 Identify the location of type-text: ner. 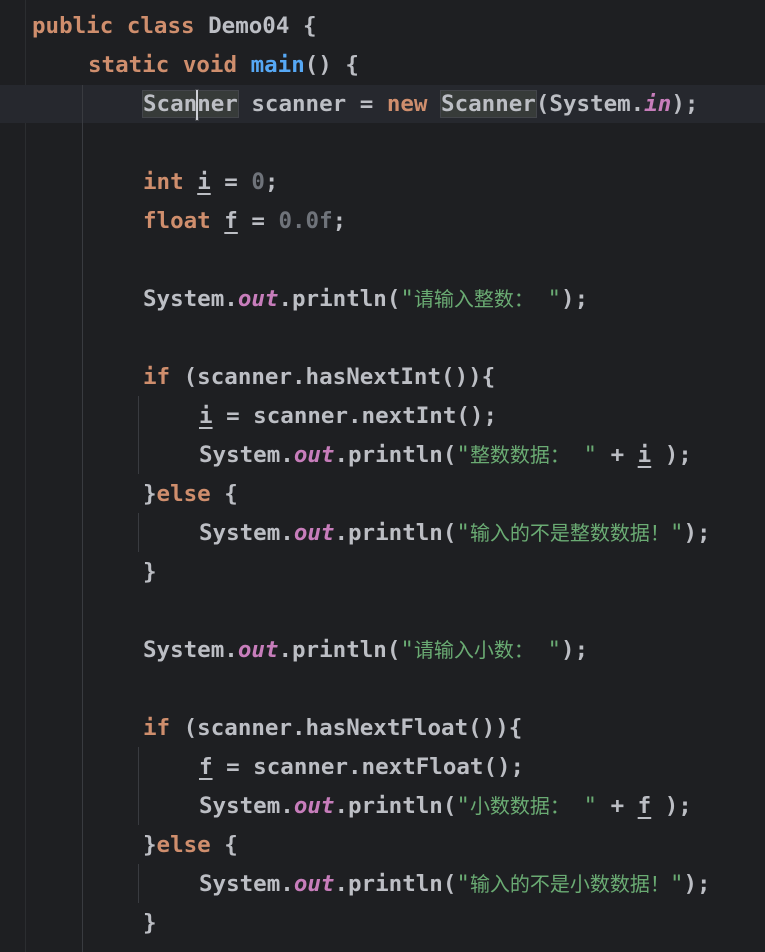
(217, 104).